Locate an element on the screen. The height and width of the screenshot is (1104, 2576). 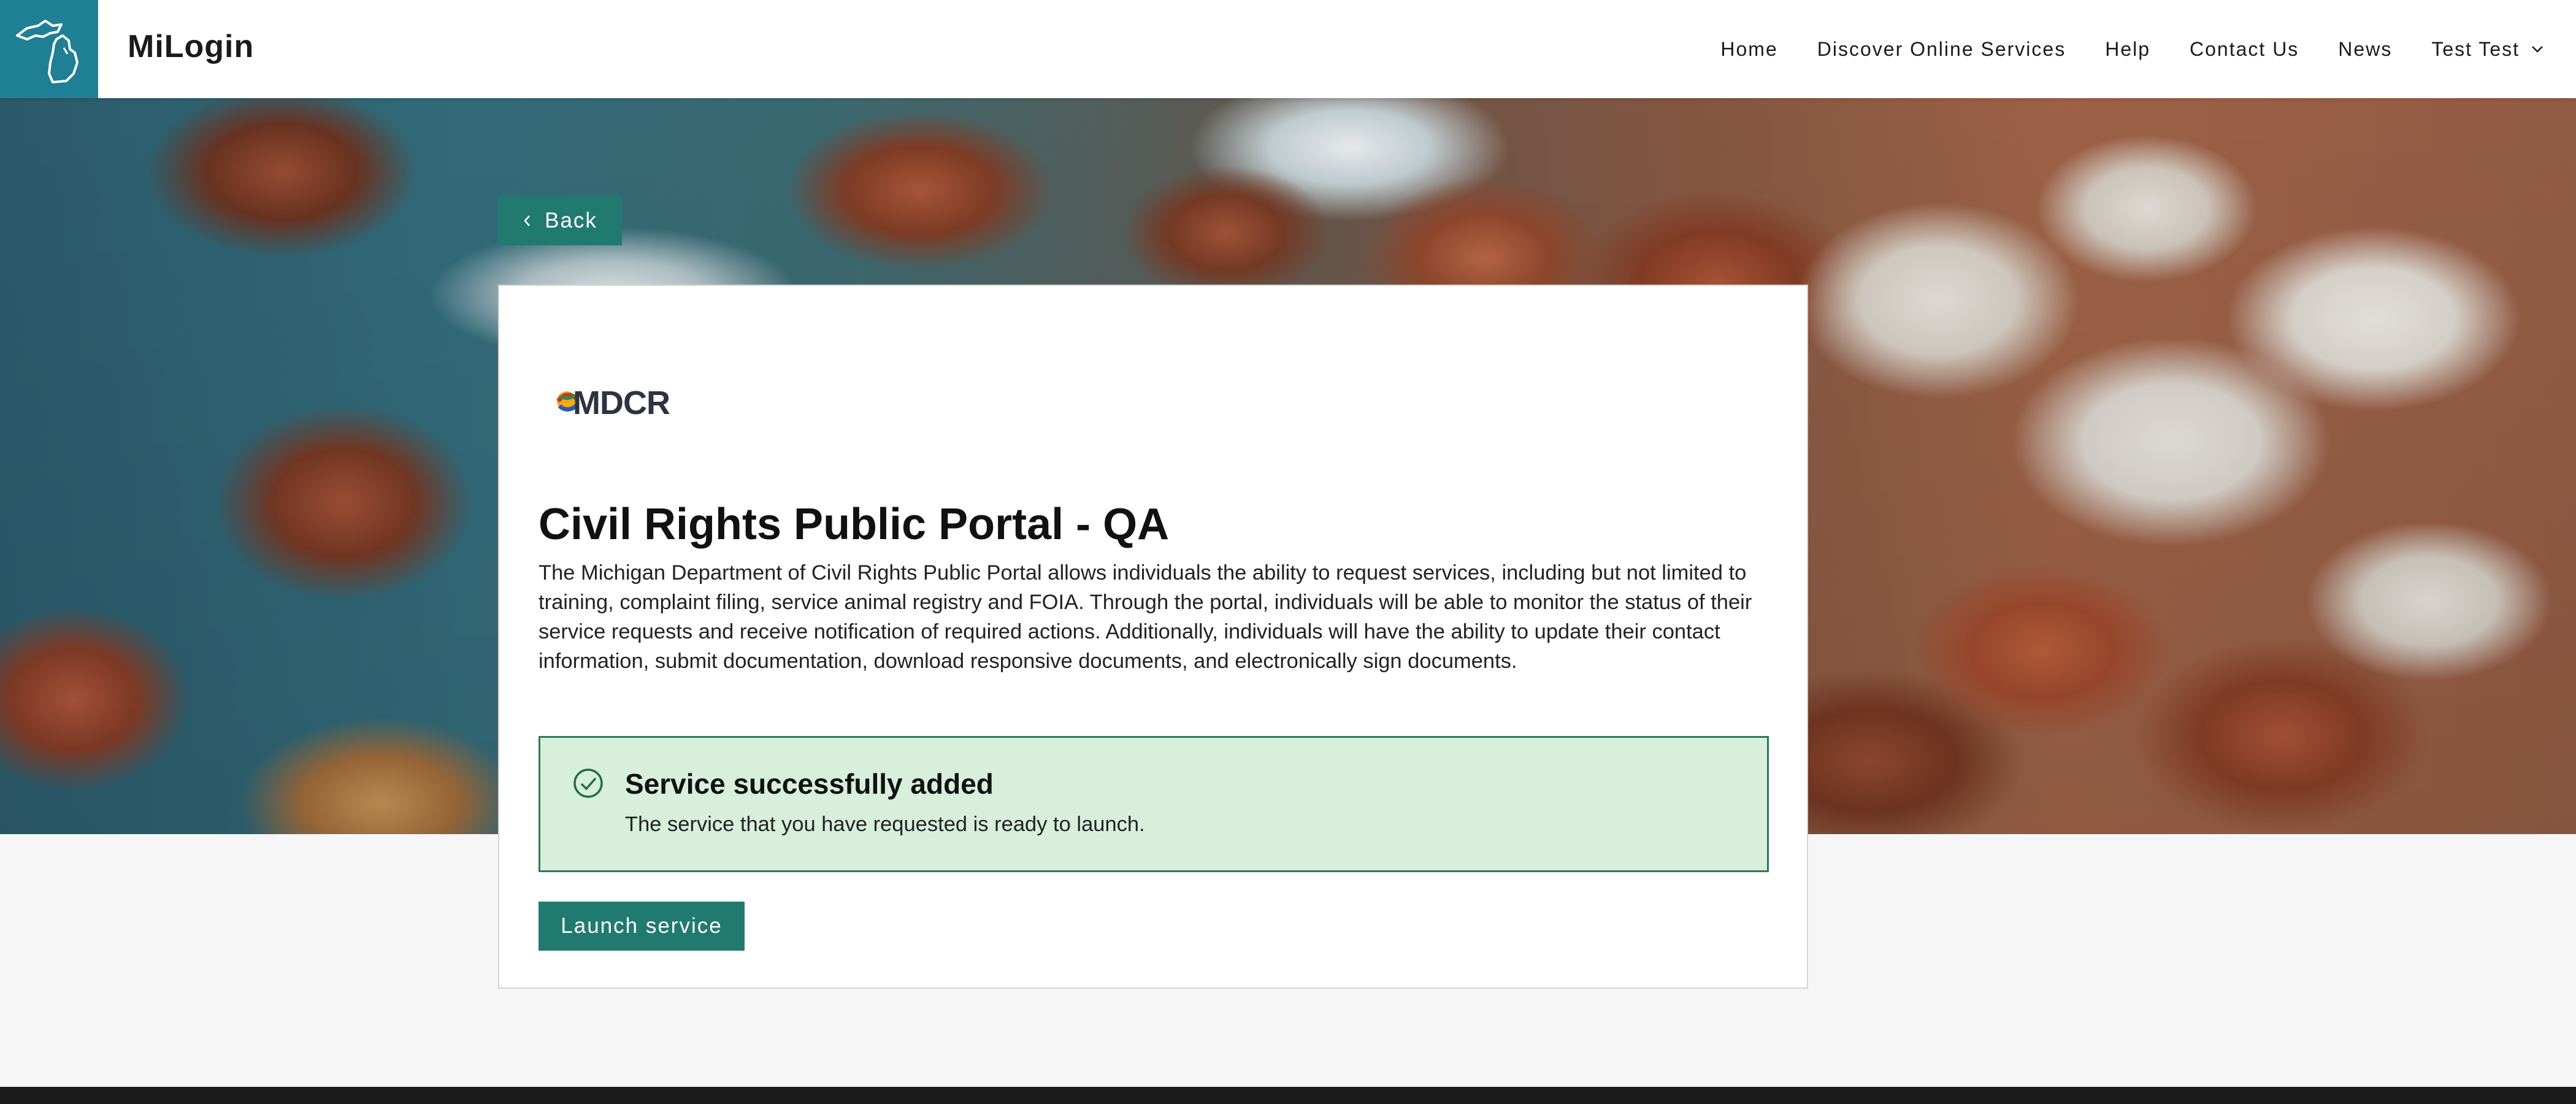
nav-discover-online-services: Discover Online Services is located at coordinates (1941, 49).